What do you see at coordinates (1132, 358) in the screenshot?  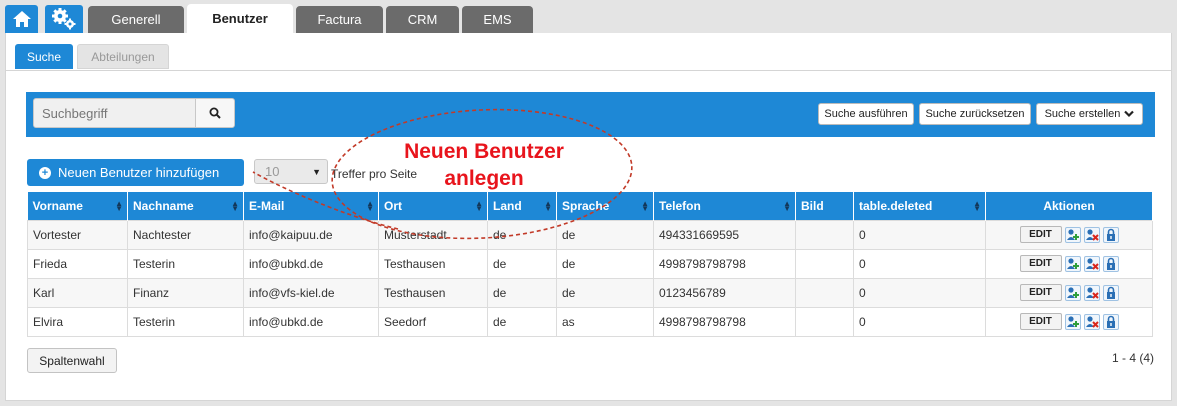 I see `pagination-info: 1 - 4 (4)` at bounding box center [1132, 358].